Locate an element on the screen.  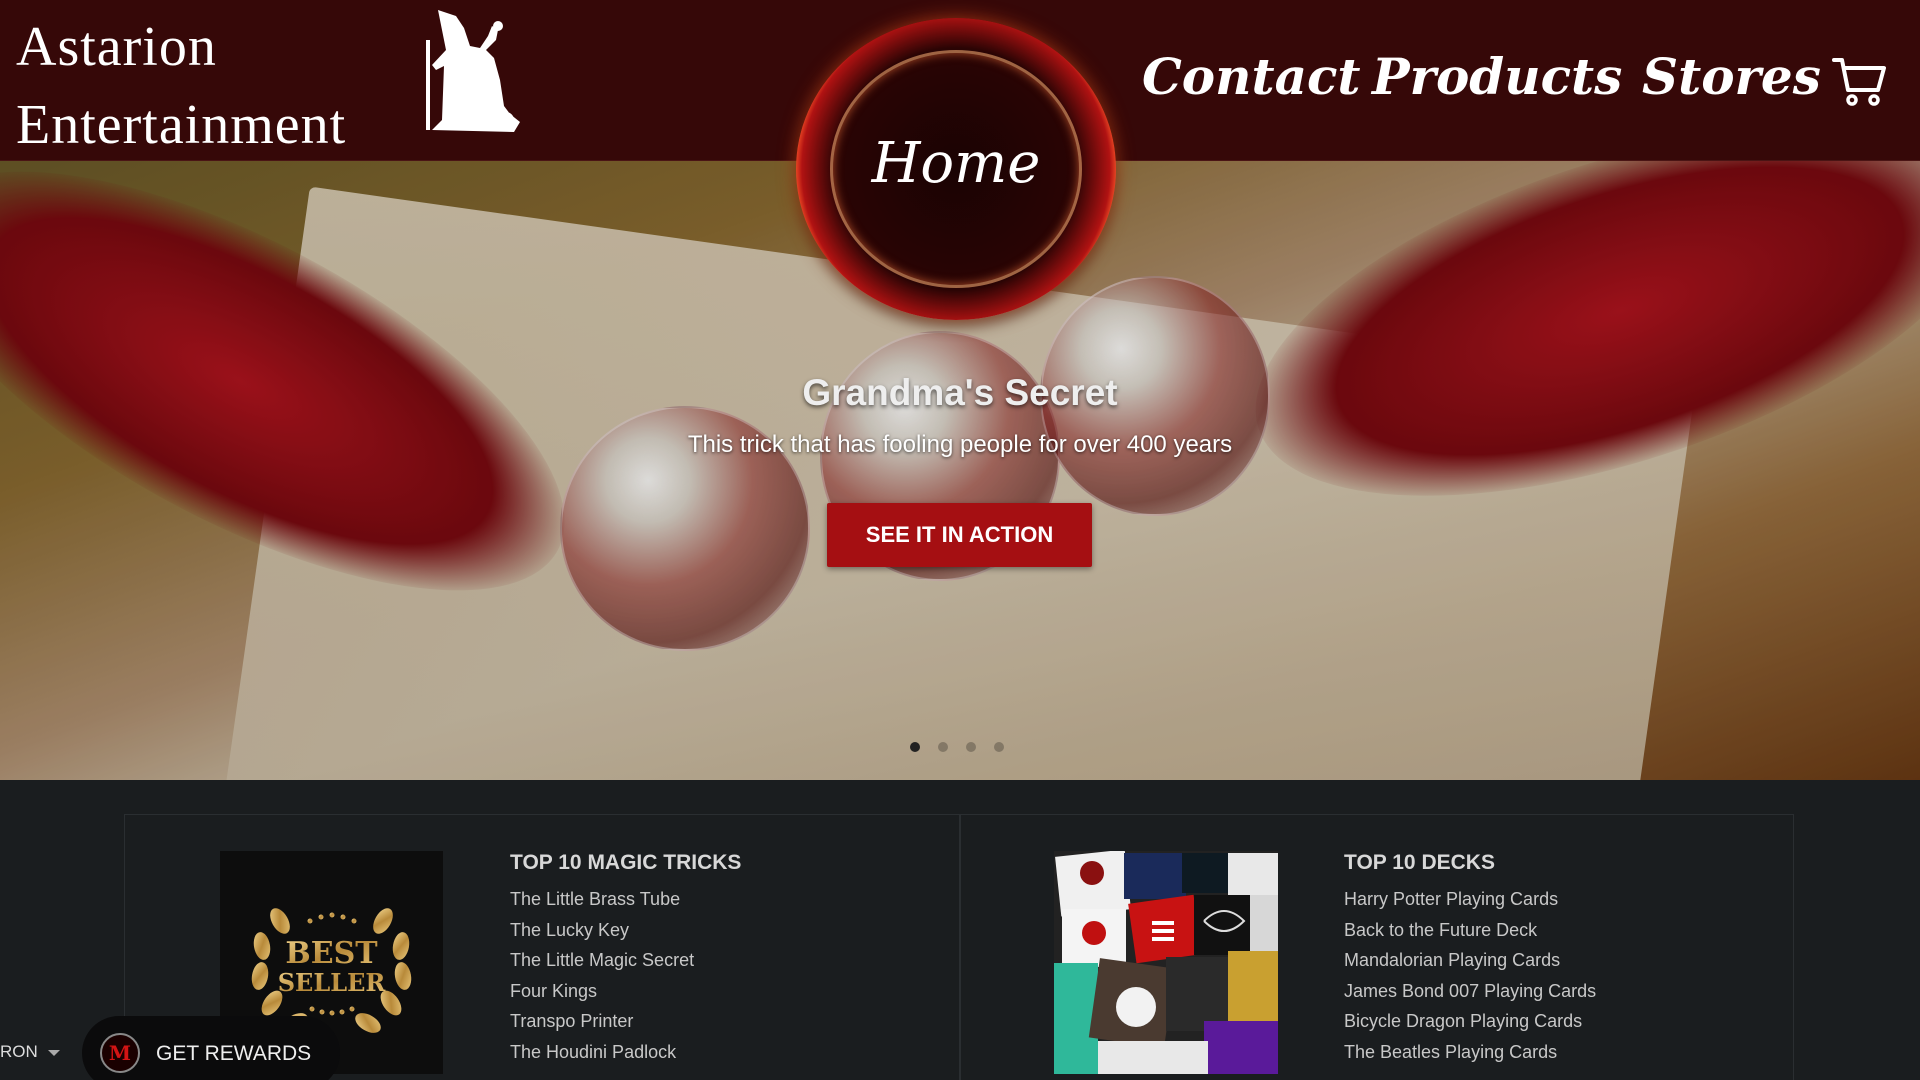
deck-item: James Bond 007 Playing Cards is located at coordinates (1470, 991).